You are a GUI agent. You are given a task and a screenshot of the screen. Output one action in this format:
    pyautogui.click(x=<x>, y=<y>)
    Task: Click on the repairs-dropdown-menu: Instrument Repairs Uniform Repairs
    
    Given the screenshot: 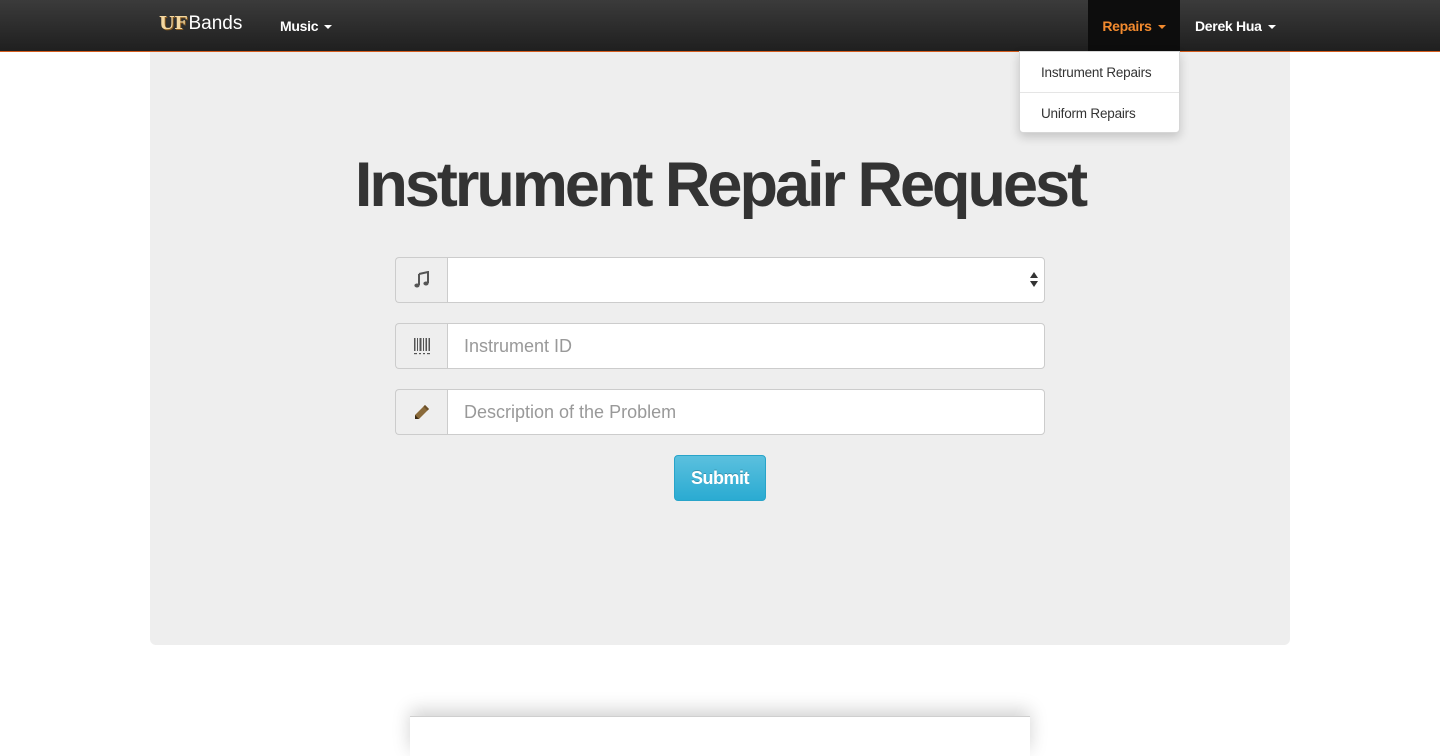 What is the action you would take?
    pyautogui.click(x=1099, y=92)
    